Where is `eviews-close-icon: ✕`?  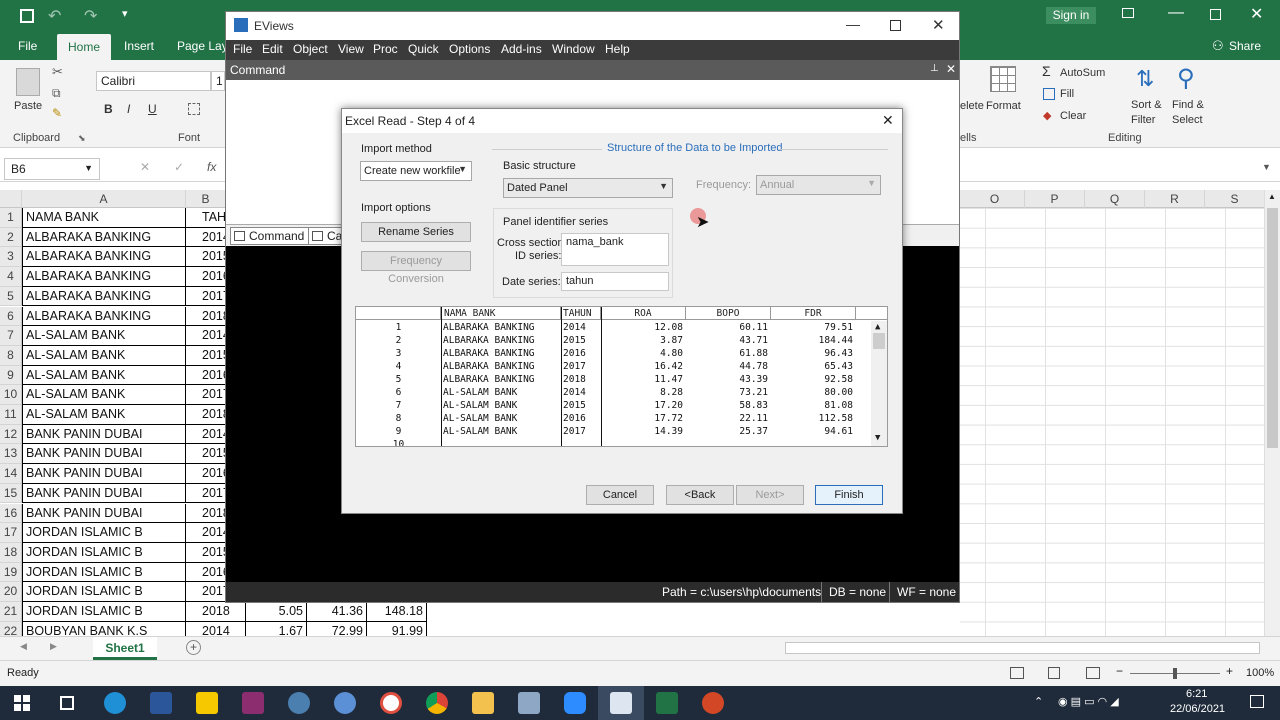
eviews-close-icon: ✕ is located at coordinates (938, 25).